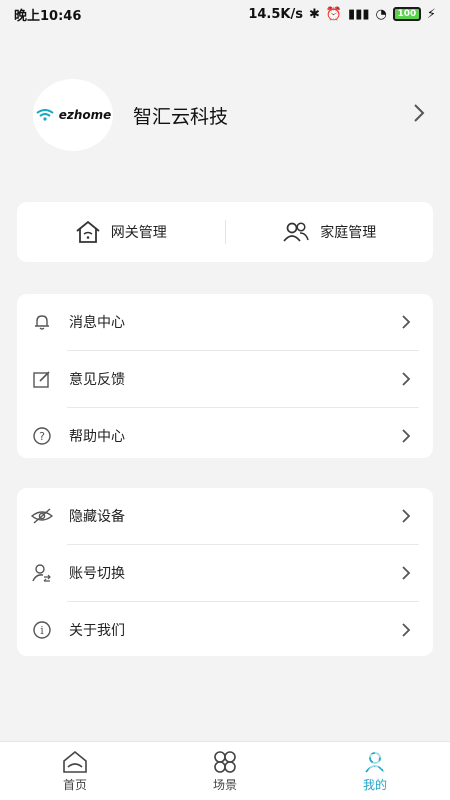 This screenshot has height=800, width=450. I want to click on management-card: 网关管理 家庭管理, so click(225, 232).